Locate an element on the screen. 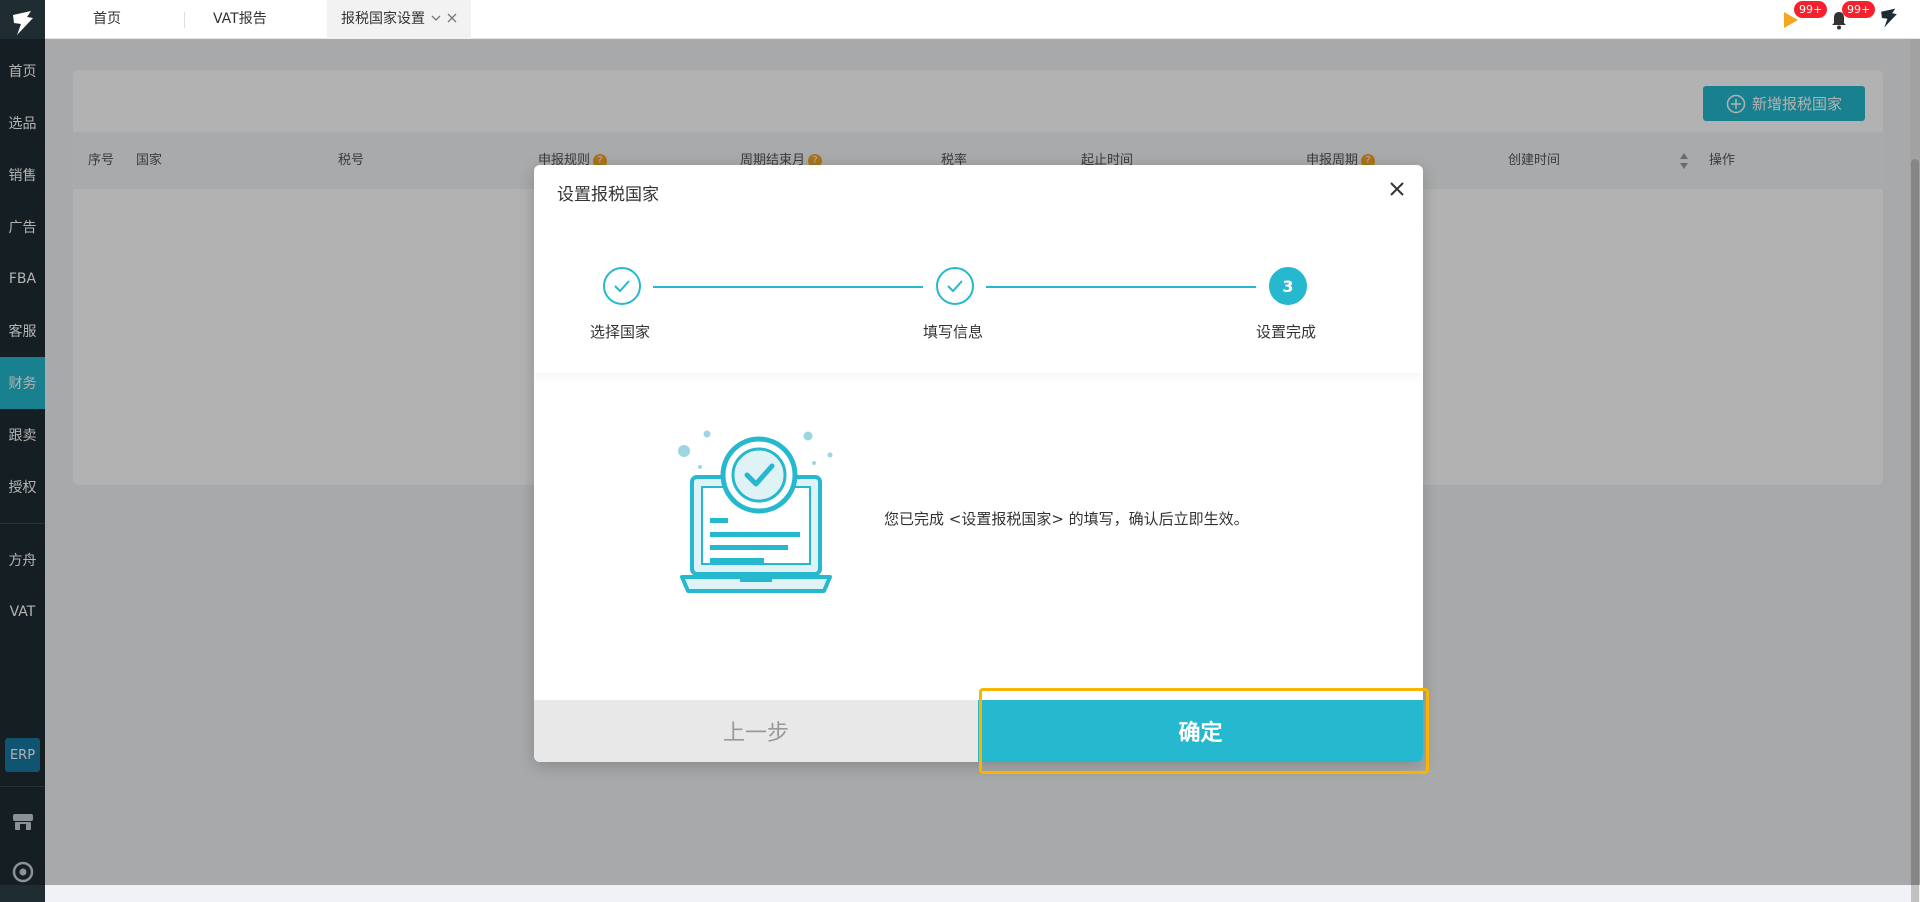 Image resolution: width=1920 pixels, height=902 pixels. step-indicator: 3 选择国家 填写信息 设置完成 is located at coordinates (978, 299).